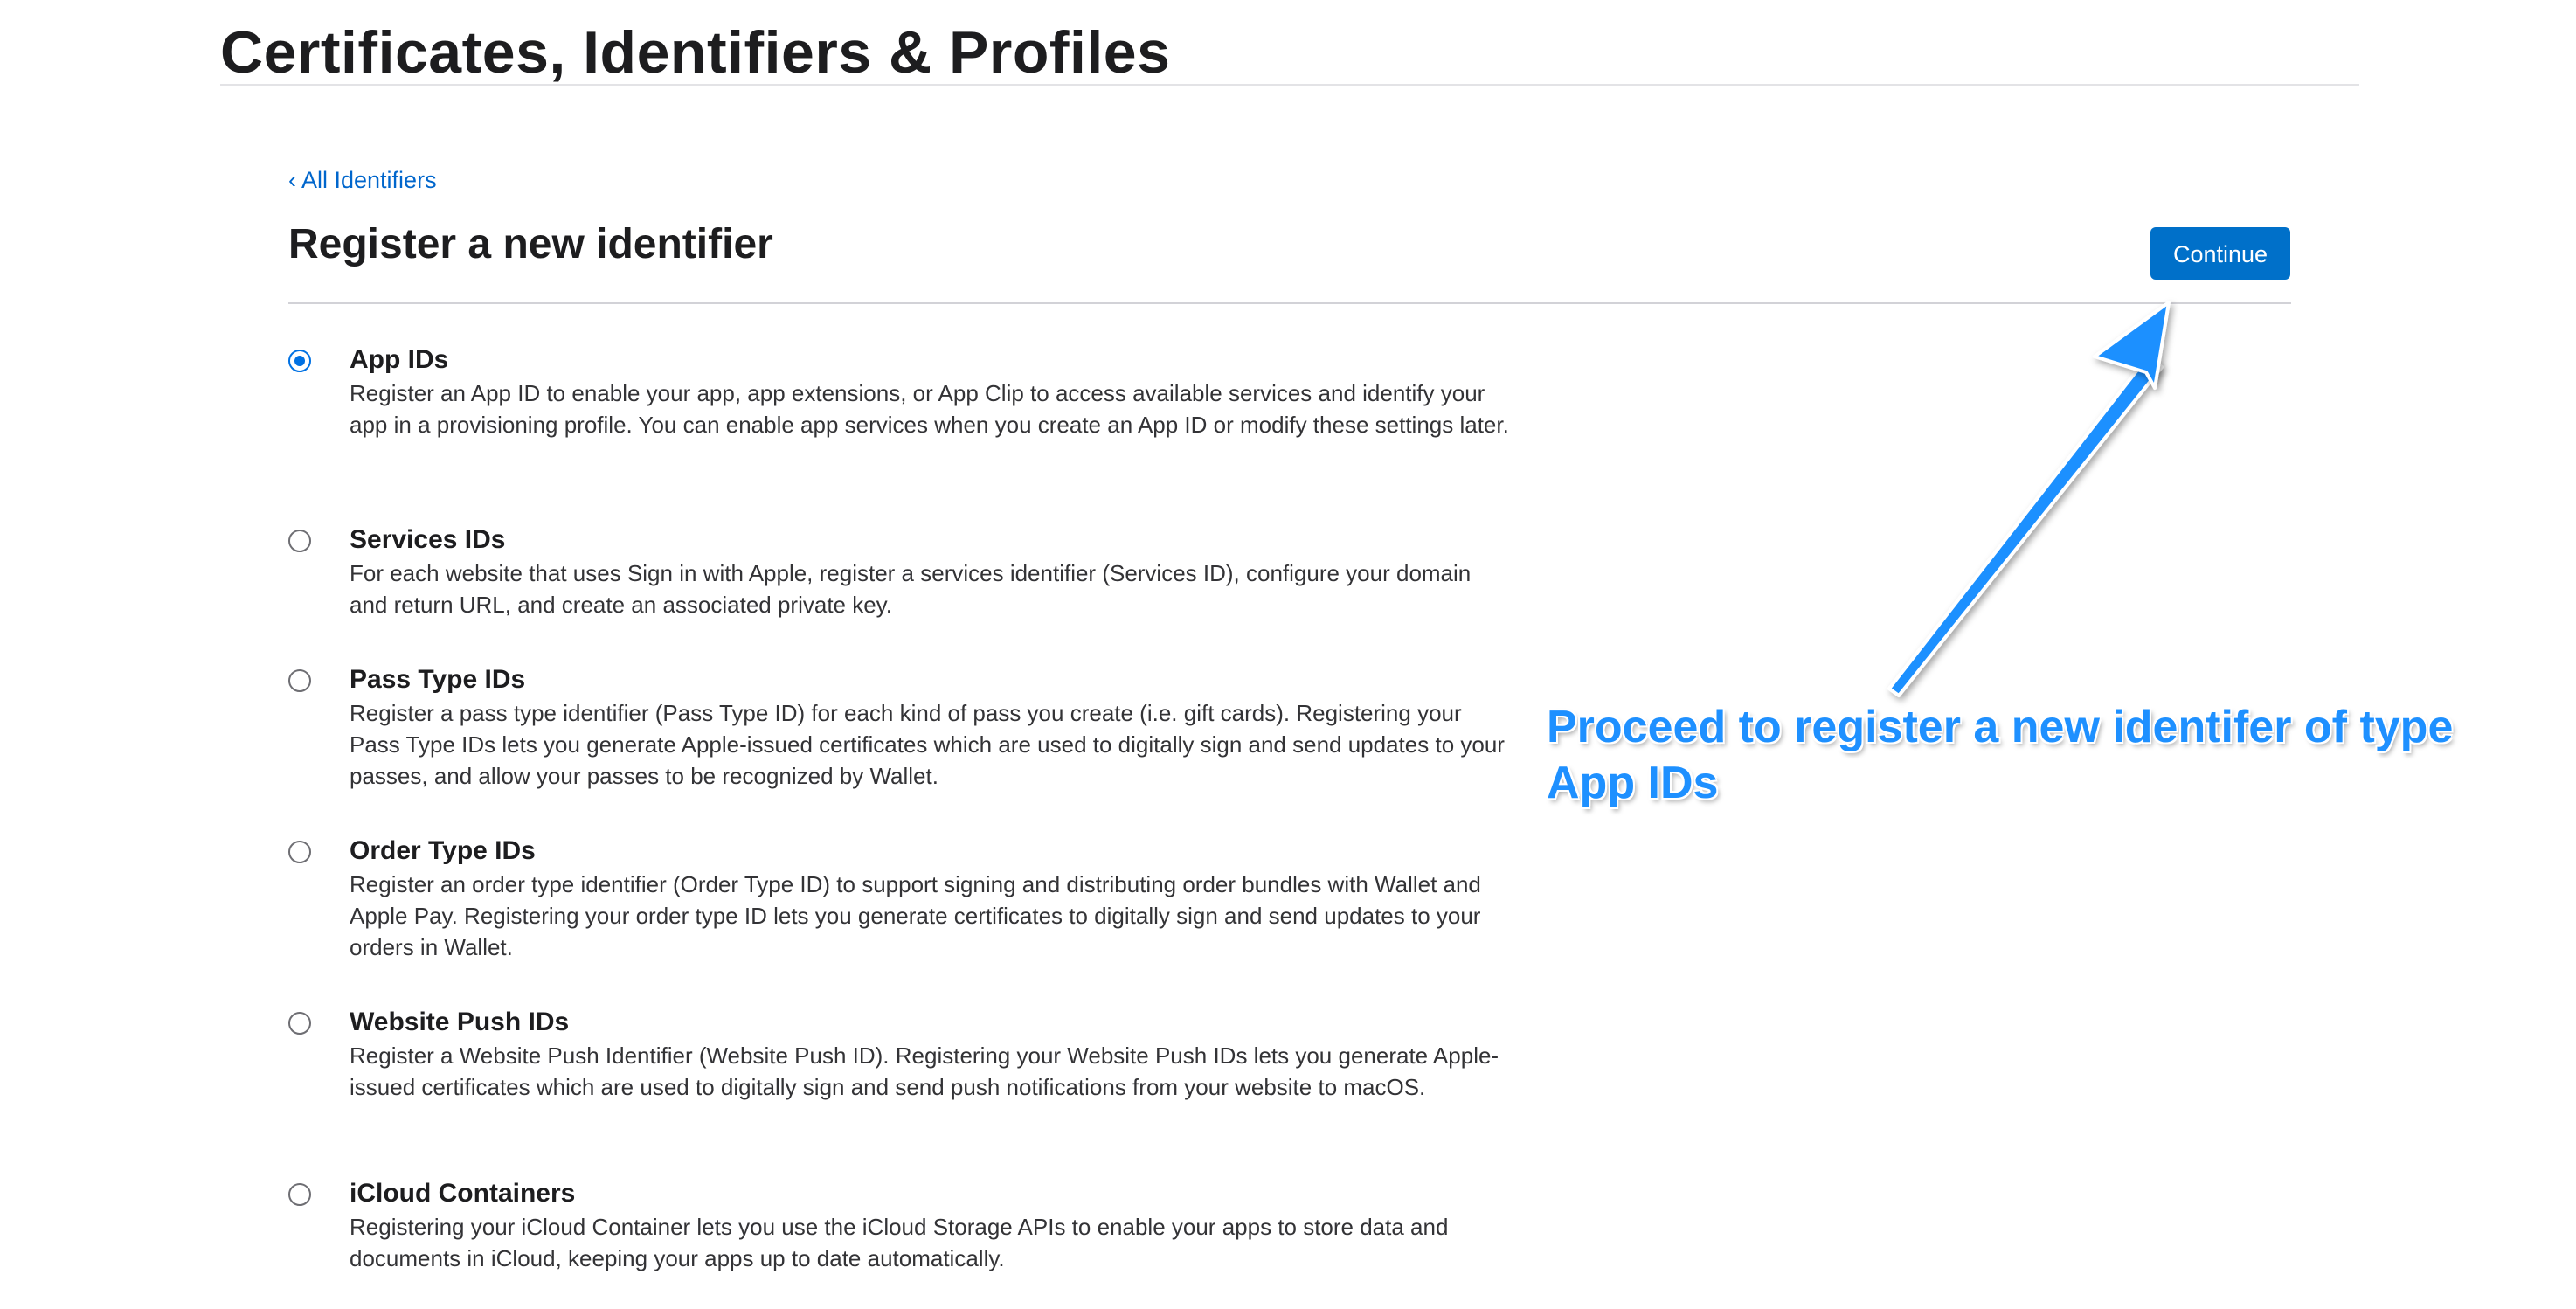 The image size is (2576, 1309). What do you see at coordinates (2029, 499) in the screenshot?
I see `annotation-arrow-icon` at bounding box center [2029, 499].